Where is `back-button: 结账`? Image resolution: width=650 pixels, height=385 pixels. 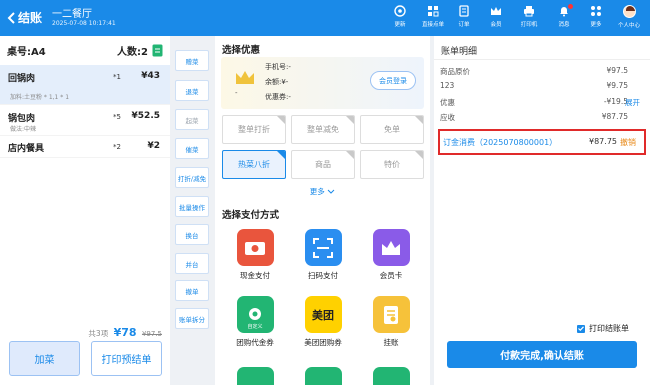 back-button: 结账 is located at coordinates (24, 17).